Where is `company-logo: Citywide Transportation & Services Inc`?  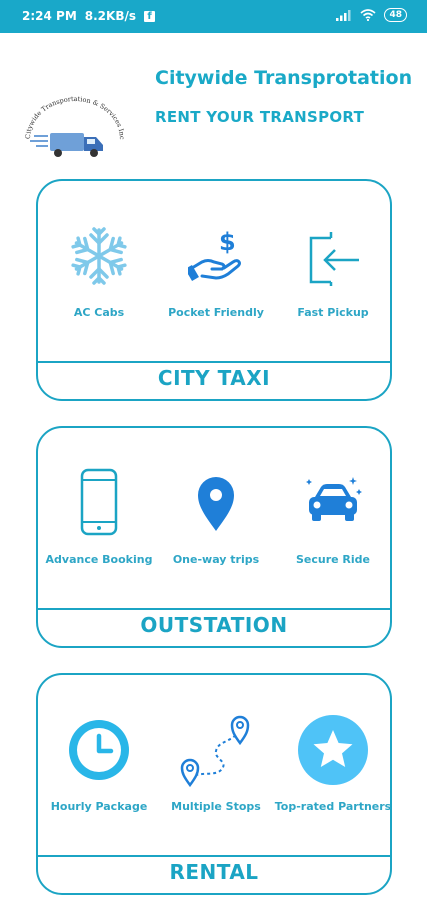
company-logo: Citywide Transportation & Services Inc is located at coordinates (75, 126).